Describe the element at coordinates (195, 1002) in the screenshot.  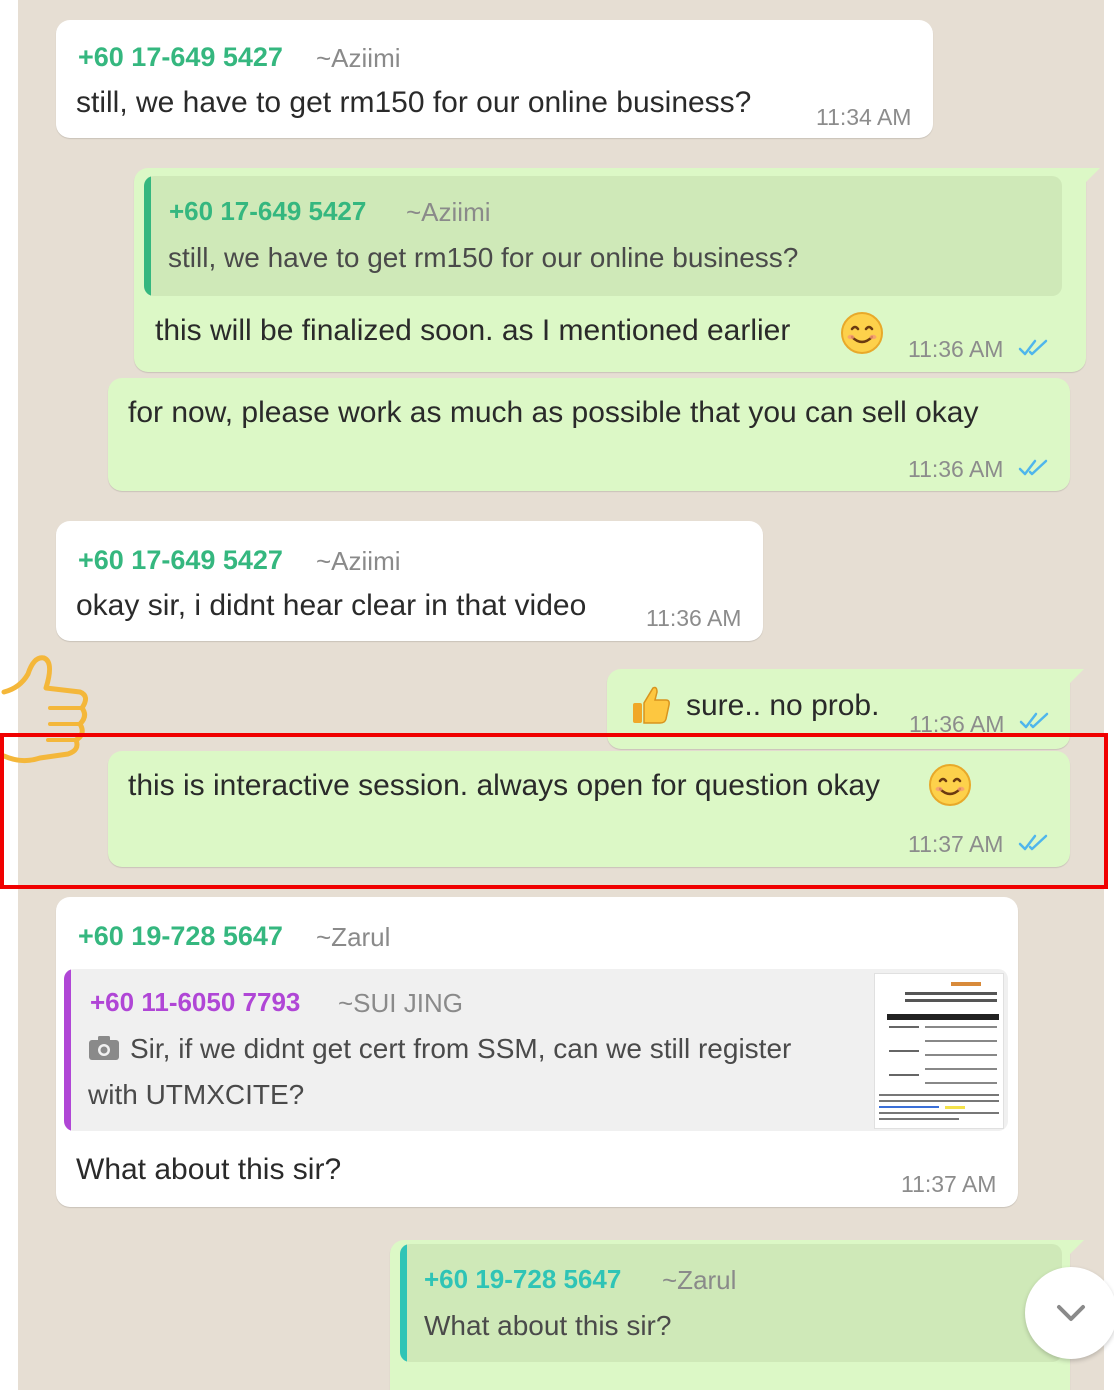
I see `quoted-sender-number: +60 11-6050 7793` at that location.